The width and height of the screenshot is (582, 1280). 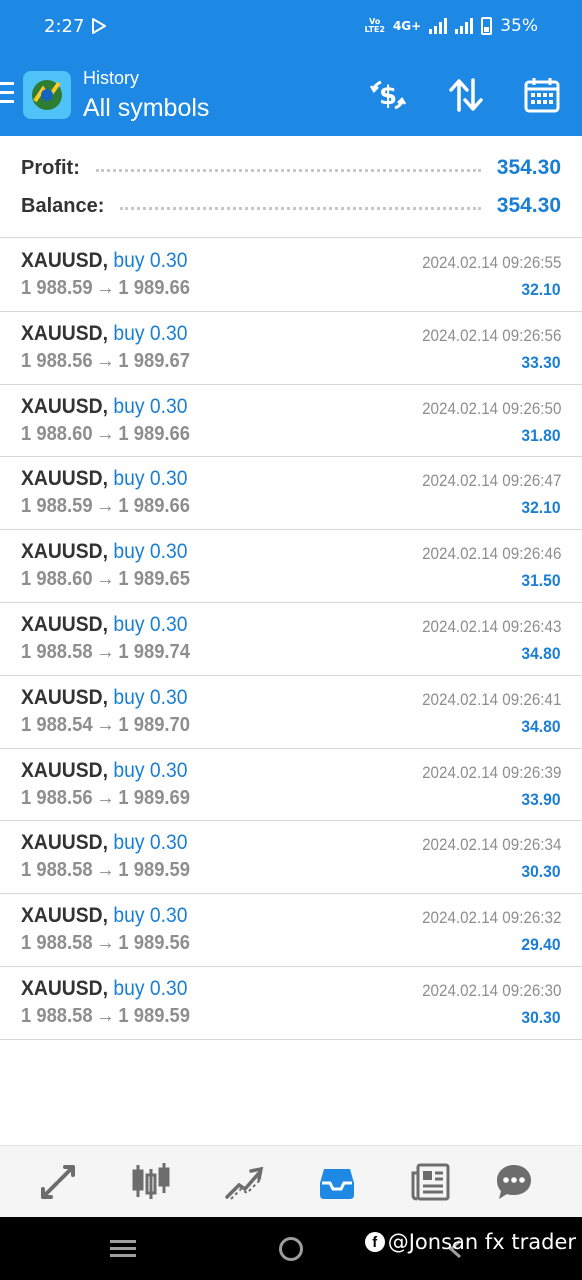 What do you see at coordinates (154, 651) in the screenshot?
I see `close-price: 1 989.74` at bounding box center [154, 651].